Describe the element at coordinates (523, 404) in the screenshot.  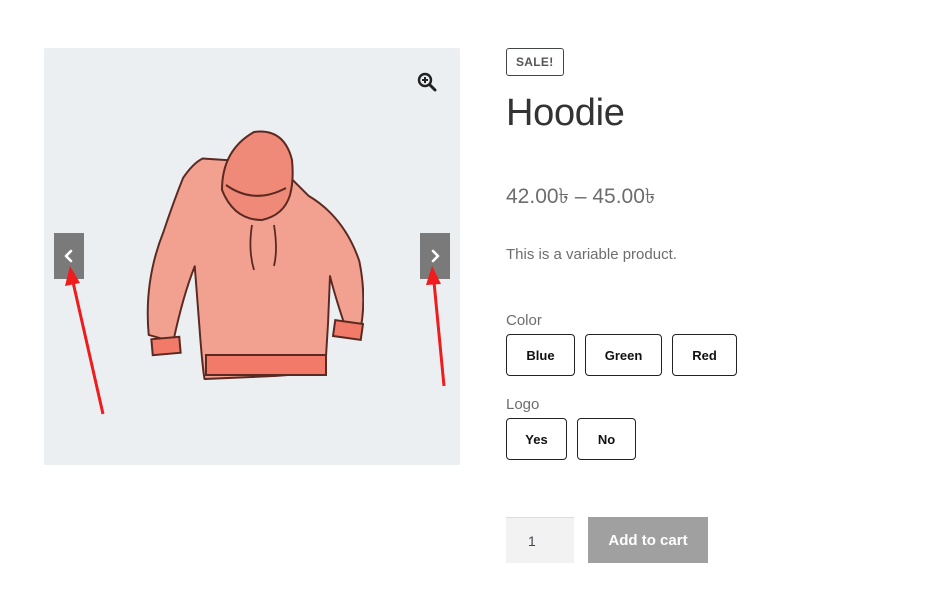
I see `logo-label: Logo` at that location.